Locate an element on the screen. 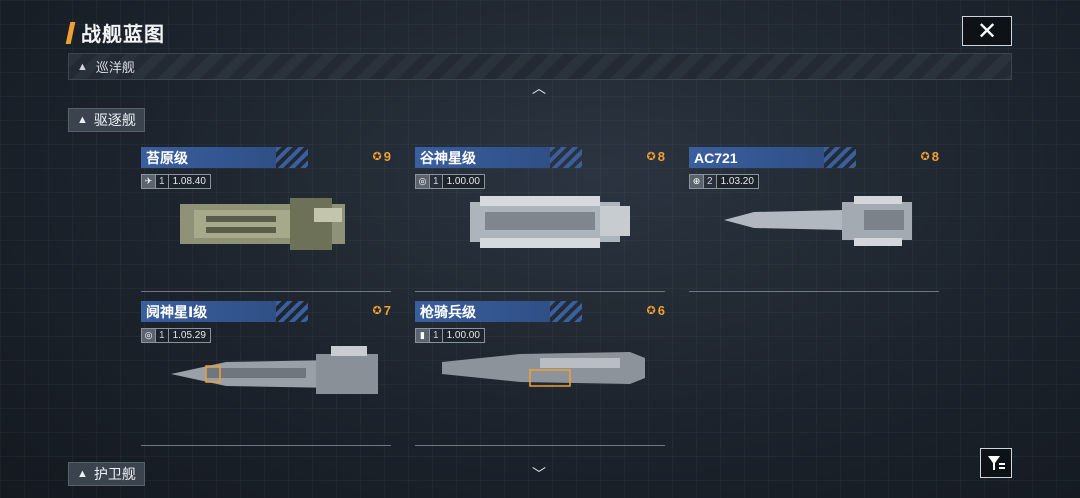 The height and width of the screenshot is (498, 1080). ship-card-eris: 阋神星Ⅰ级 ✪ 7 ◎ 1 1.05.29 is located at coordinates (266, 373).